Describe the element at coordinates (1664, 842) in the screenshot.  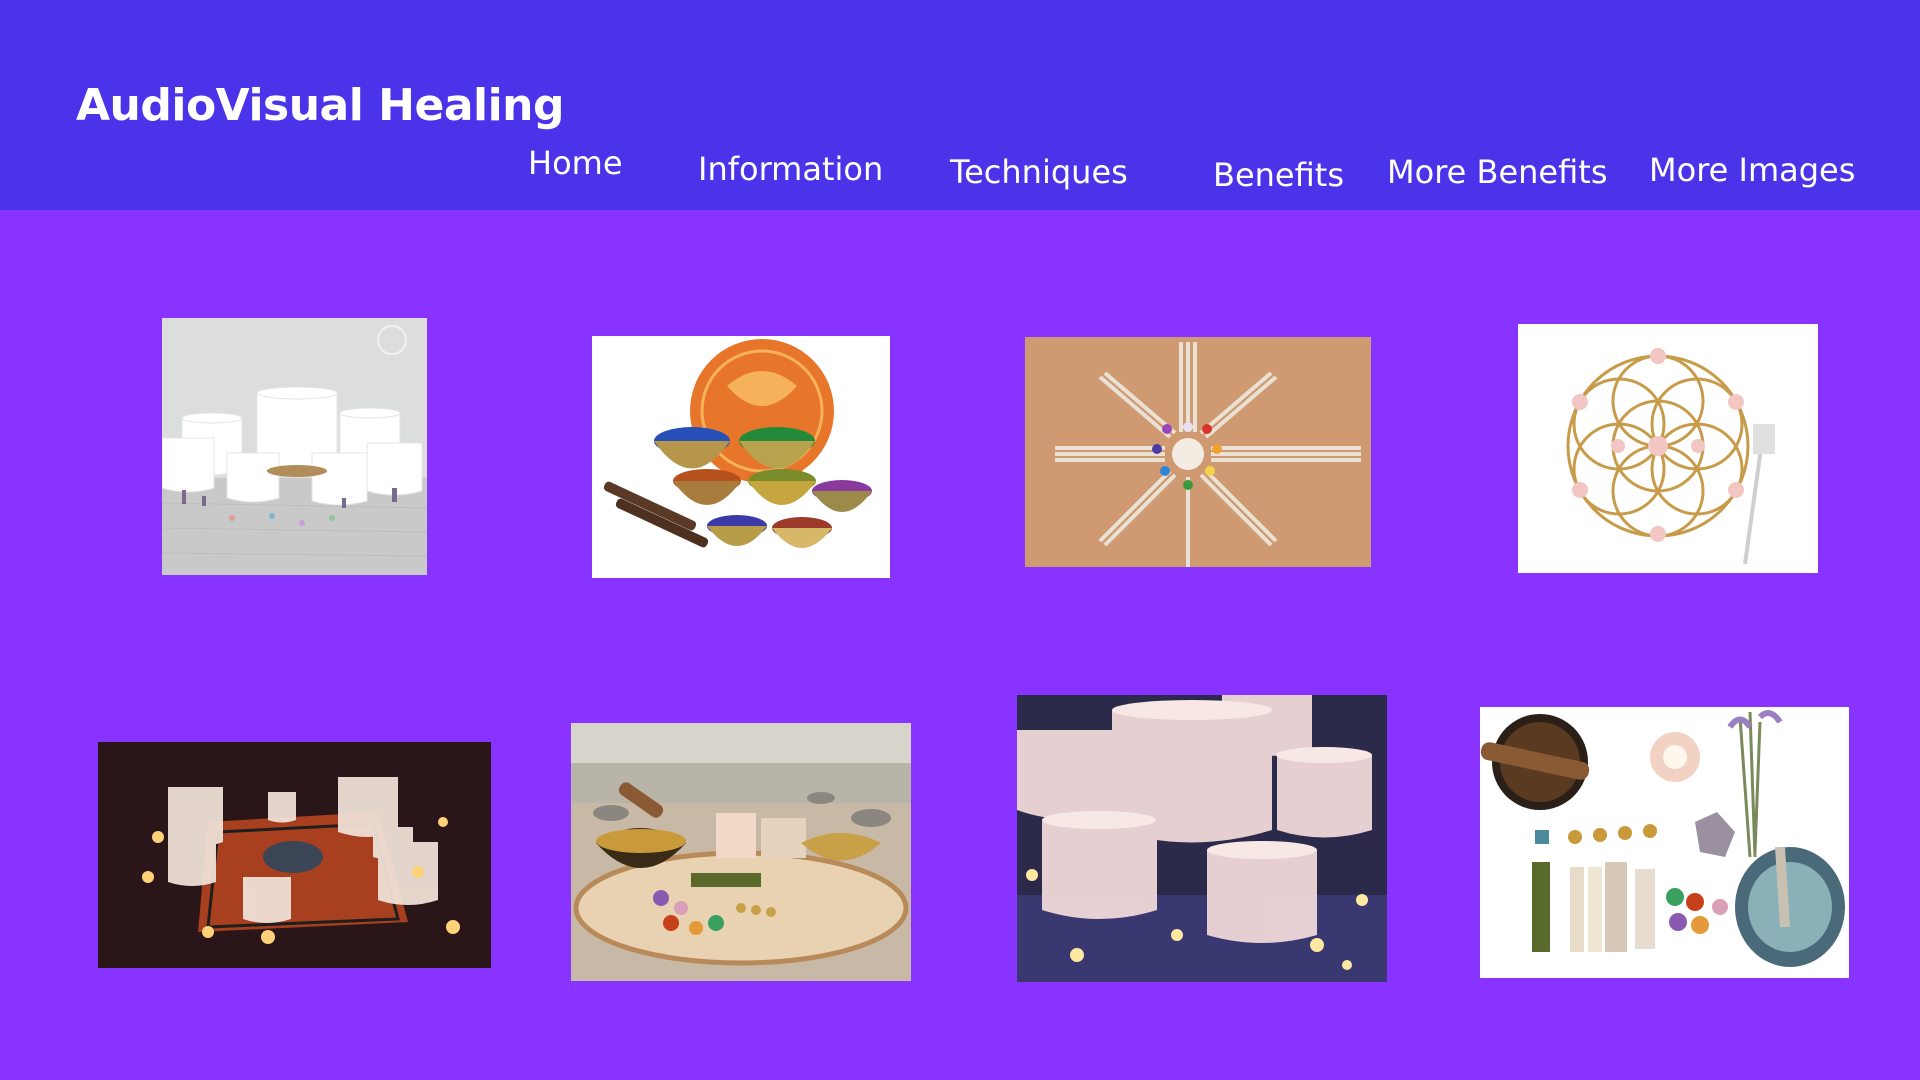
I see `flatlay-healing-kit-image` at that location.